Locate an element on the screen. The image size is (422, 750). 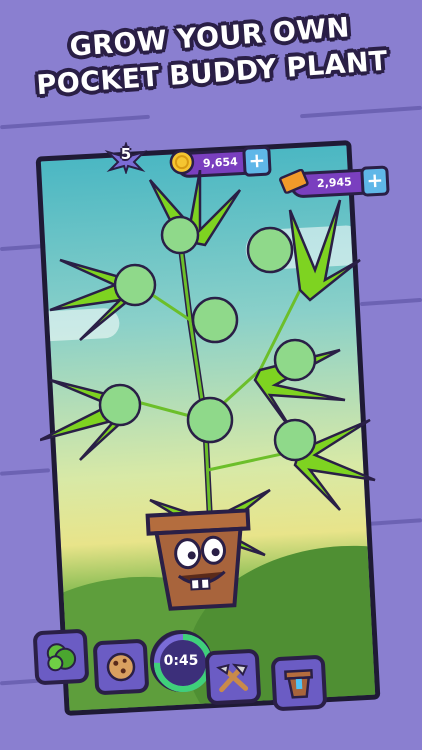
pot-buddy is located at coordinates (200, 560).